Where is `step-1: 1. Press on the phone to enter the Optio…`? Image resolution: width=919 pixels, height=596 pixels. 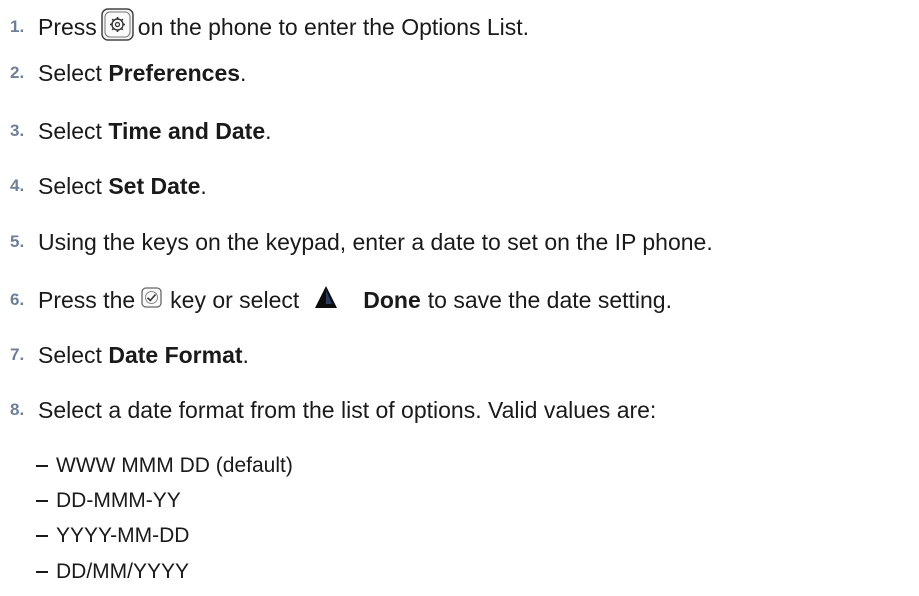
step-1: 1. Press on the phone to enter the Optio… is located at coordinates (265, 27).